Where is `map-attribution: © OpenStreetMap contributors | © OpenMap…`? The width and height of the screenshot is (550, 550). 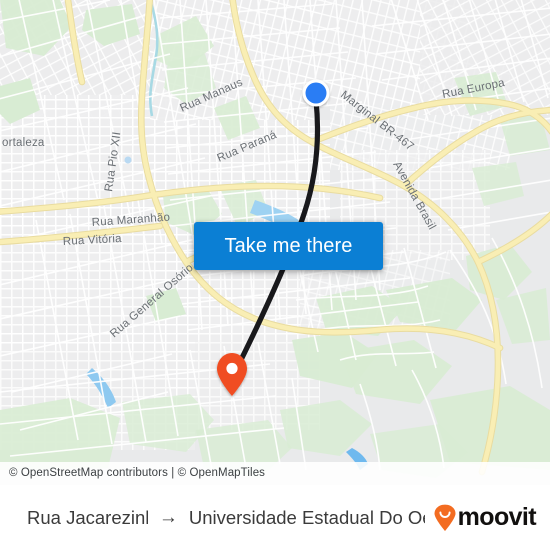
map-attribution: © OpenStreetMap contributors | © OpenMap… is located at coordinates (275, 473).